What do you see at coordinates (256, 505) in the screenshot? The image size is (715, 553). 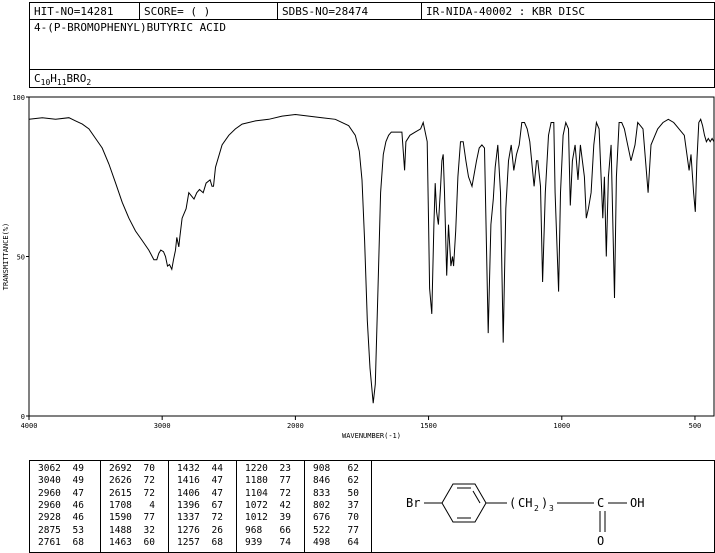 I see `peak-wavenumber: 1072` at bounding box center [256, 505].